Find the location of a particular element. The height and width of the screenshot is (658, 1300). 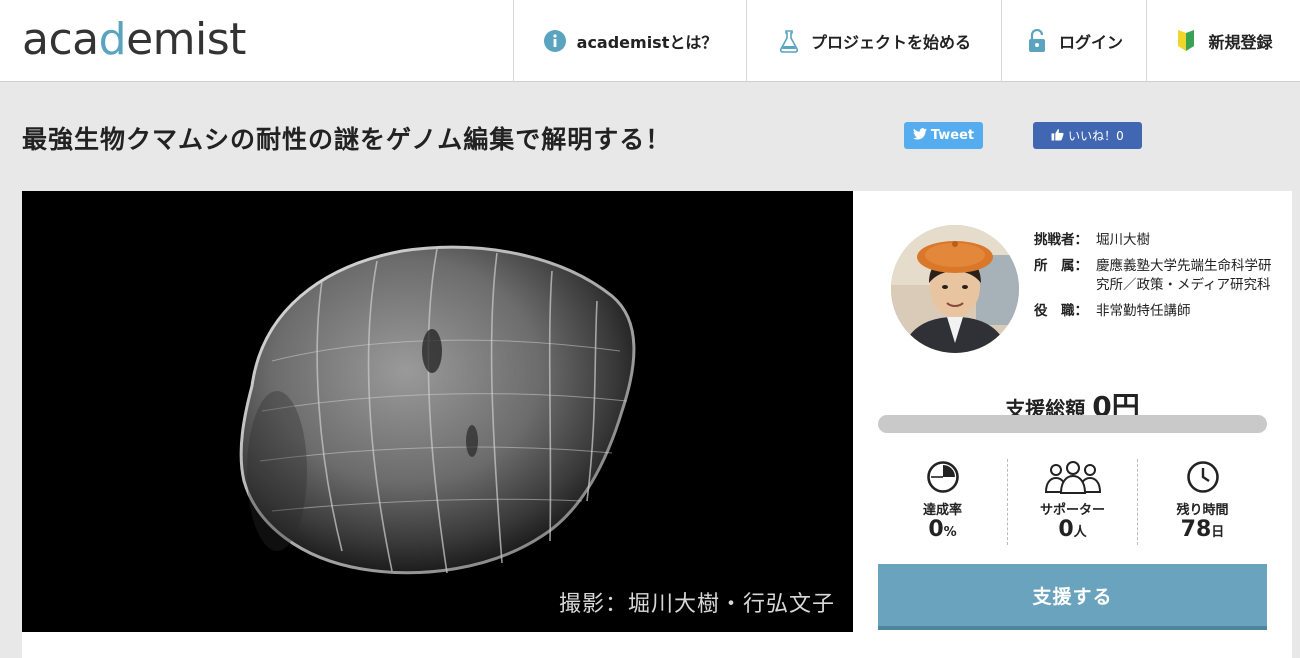

twitter-bird-icon is located at coordinates (919, 135).